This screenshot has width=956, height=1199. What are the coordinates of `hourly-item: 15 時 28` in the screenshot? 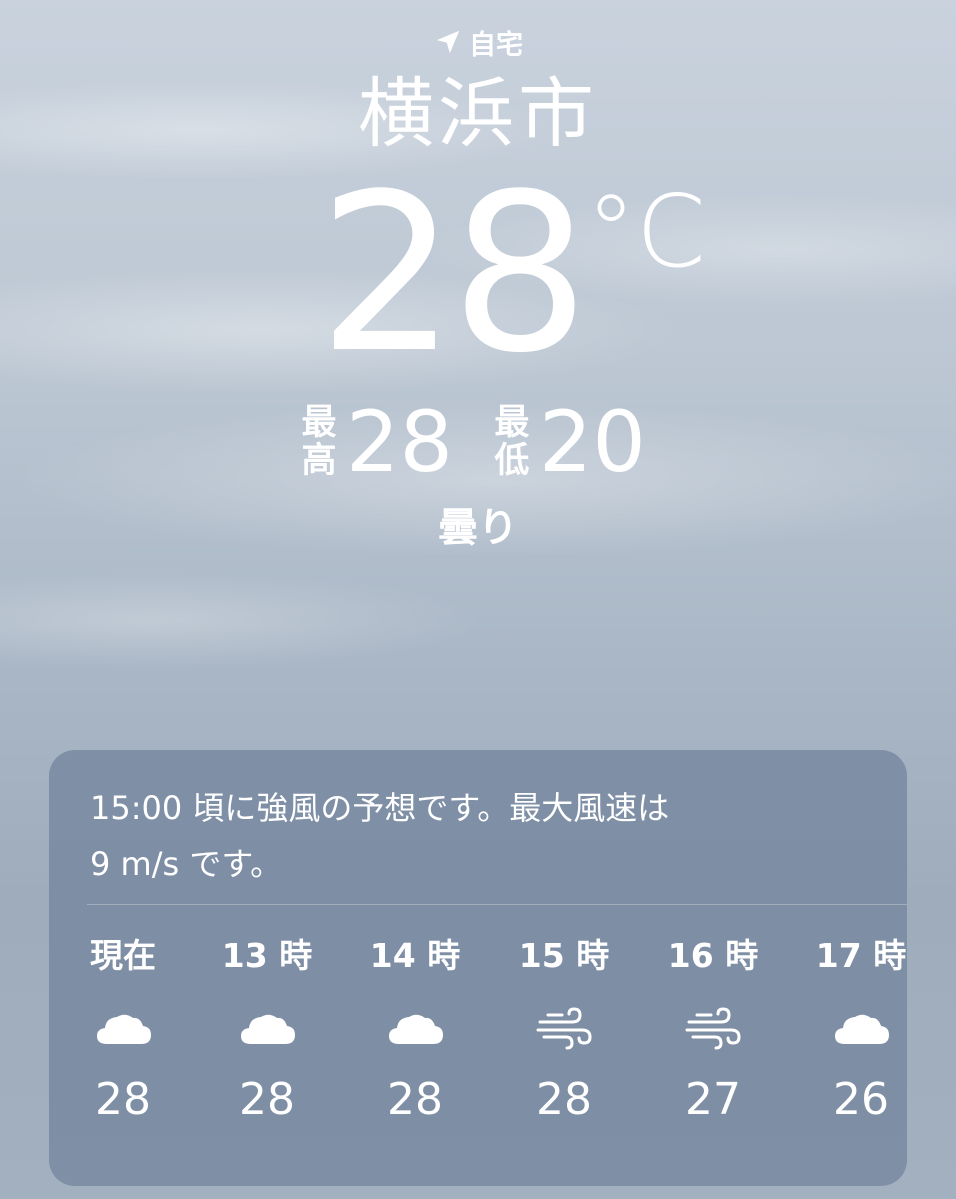 It's located at (564, 1045).